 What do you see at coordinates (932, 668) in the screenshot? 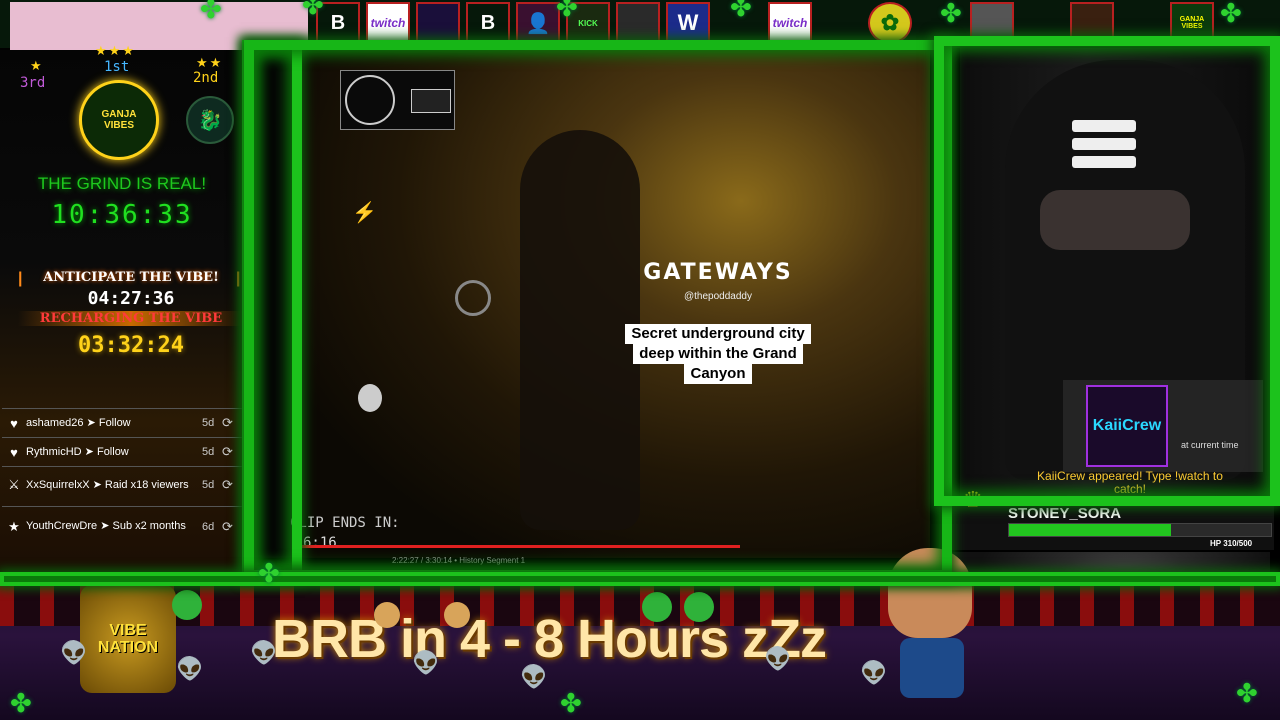
I see `avatar-shirt` at bounding box center [932, 668].